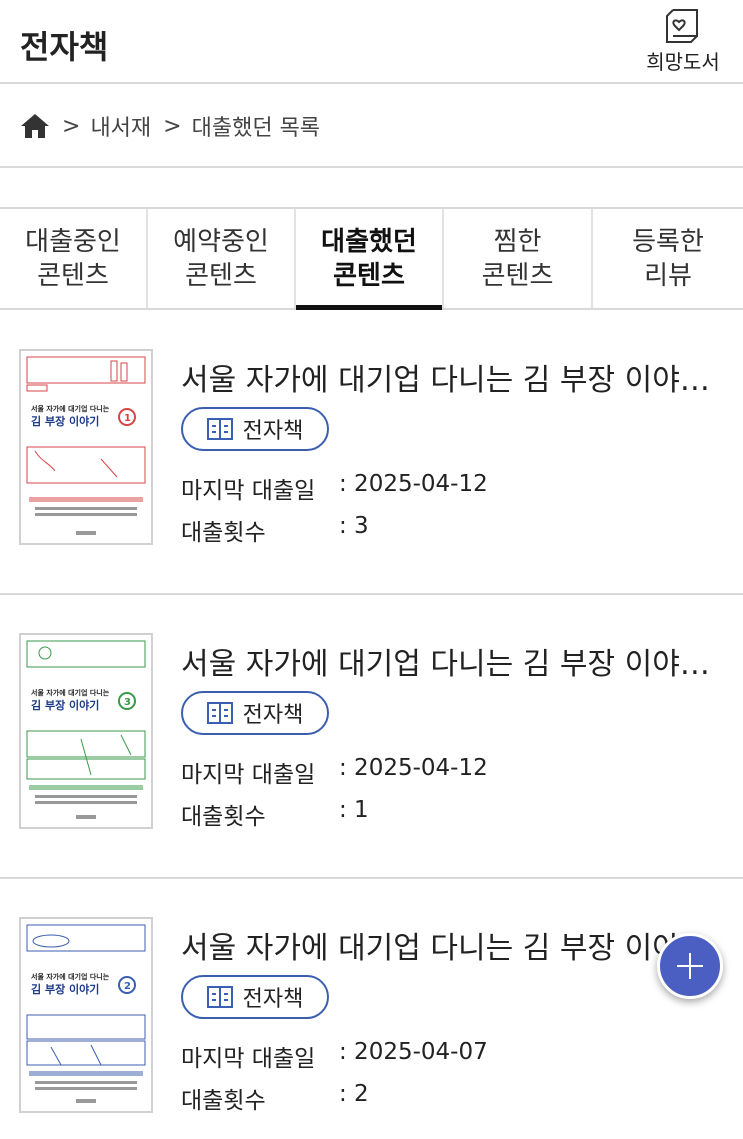 This screenshot has height=1139, width=743. I want to click on home-icon, so click(35, 126).